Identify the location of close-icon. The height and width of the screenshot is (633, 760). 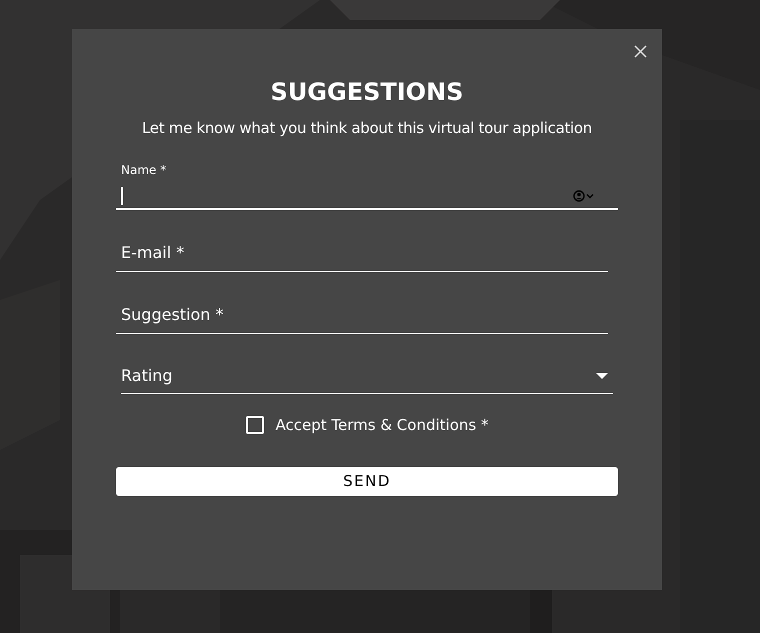
(640, 51).